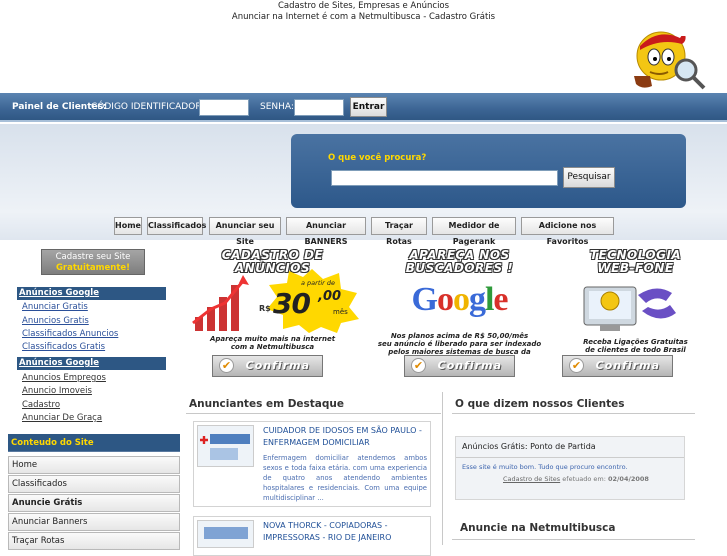  I want to click on cadastre-line1: Cadastre seu Site, so click(93, 257).